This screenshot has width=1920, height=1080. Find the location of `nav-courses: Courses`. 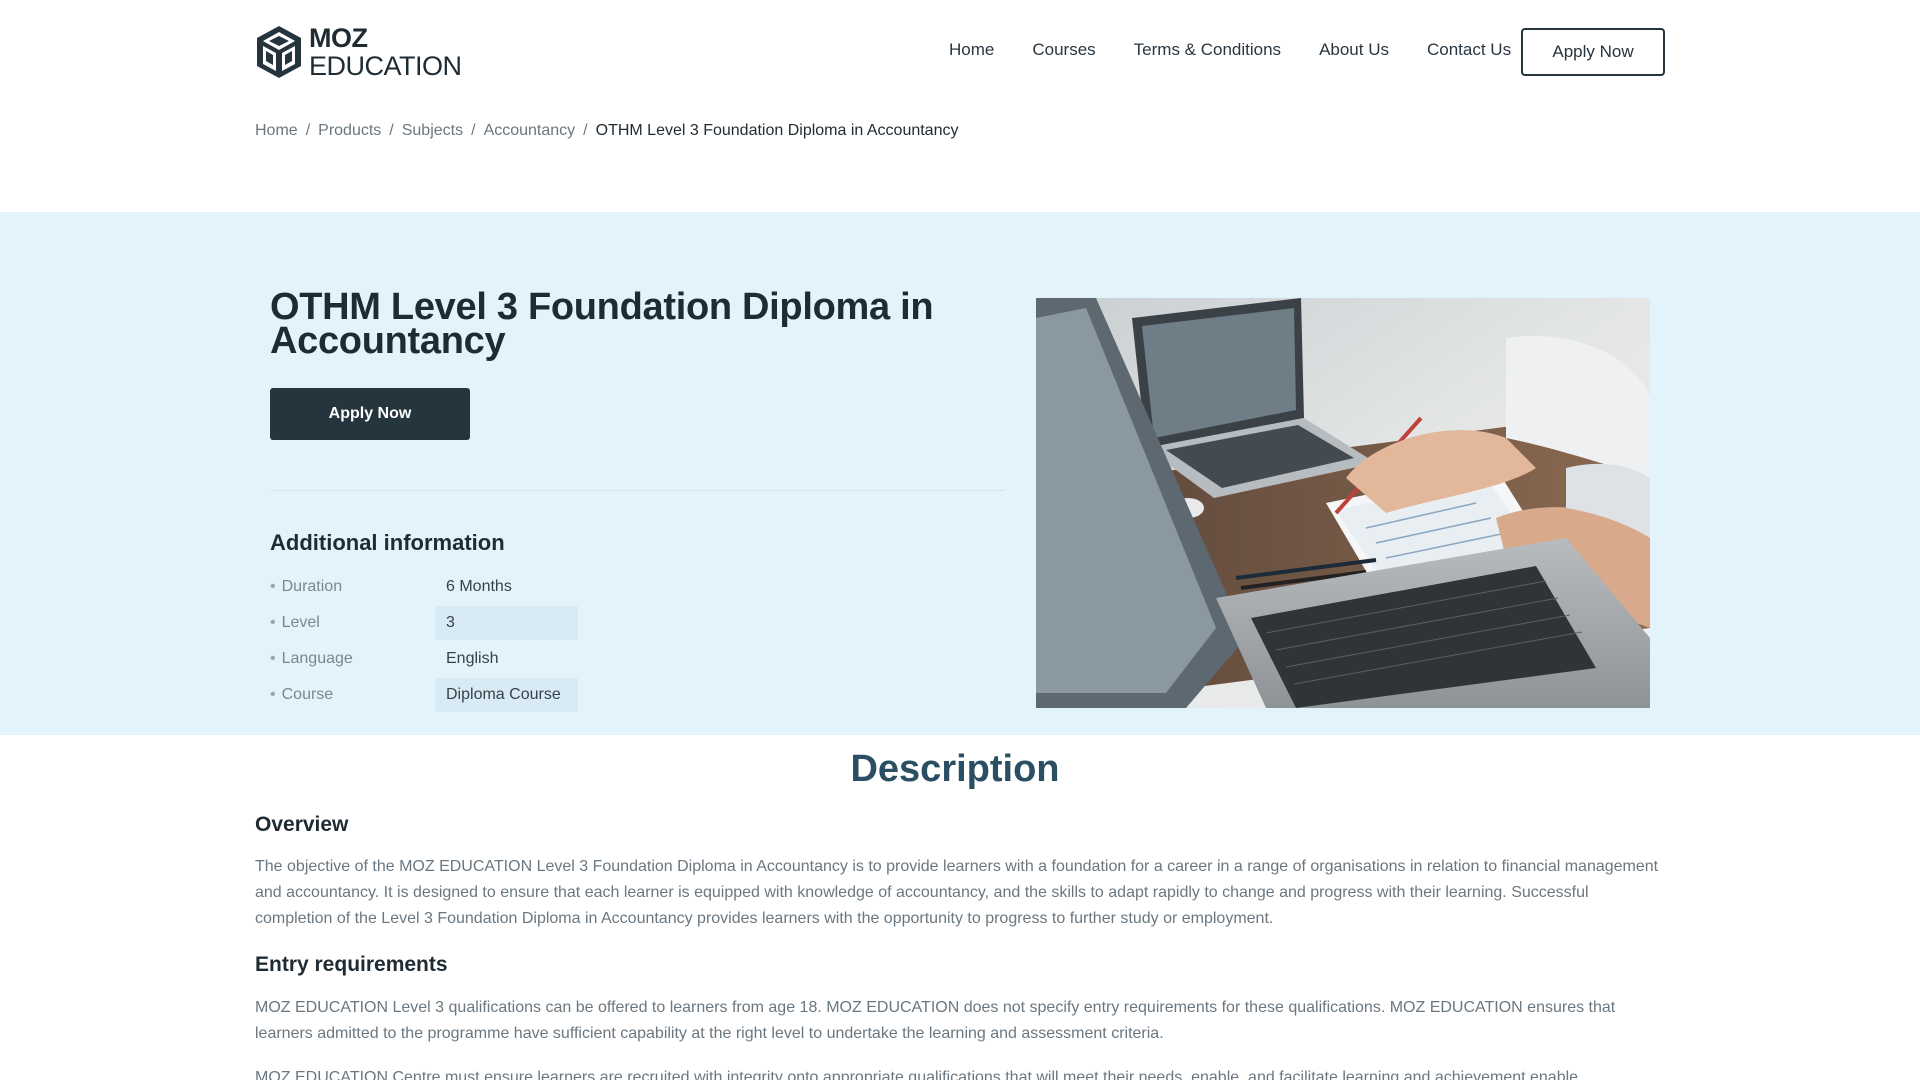

nav-courses: Courses is located at coordinates (1063, 50).